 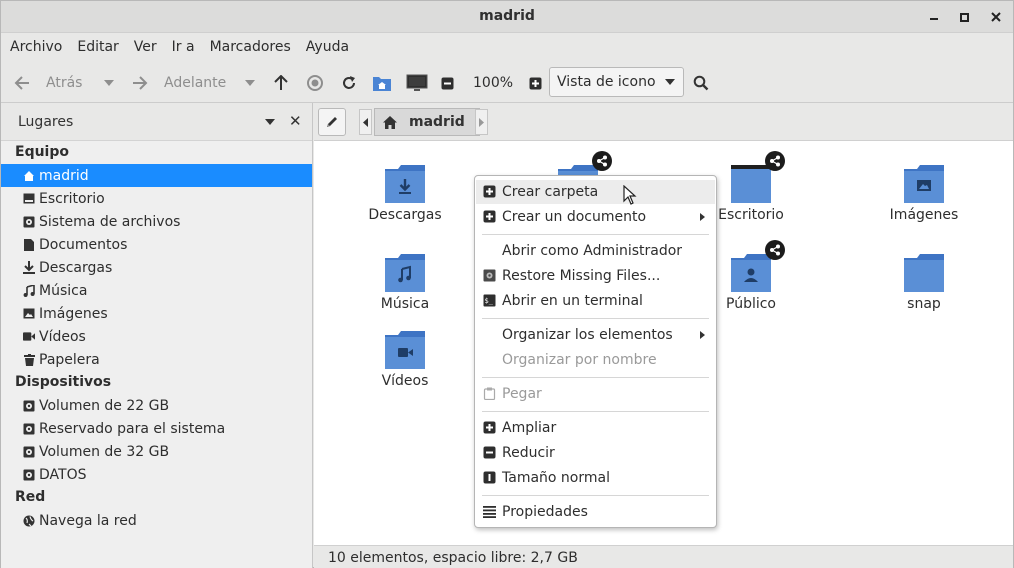 What do you see at coordinates (595, 428) in the screenshot?
I see `menu-item-ampliar: Ampliar` at bounding box center [595, 428].